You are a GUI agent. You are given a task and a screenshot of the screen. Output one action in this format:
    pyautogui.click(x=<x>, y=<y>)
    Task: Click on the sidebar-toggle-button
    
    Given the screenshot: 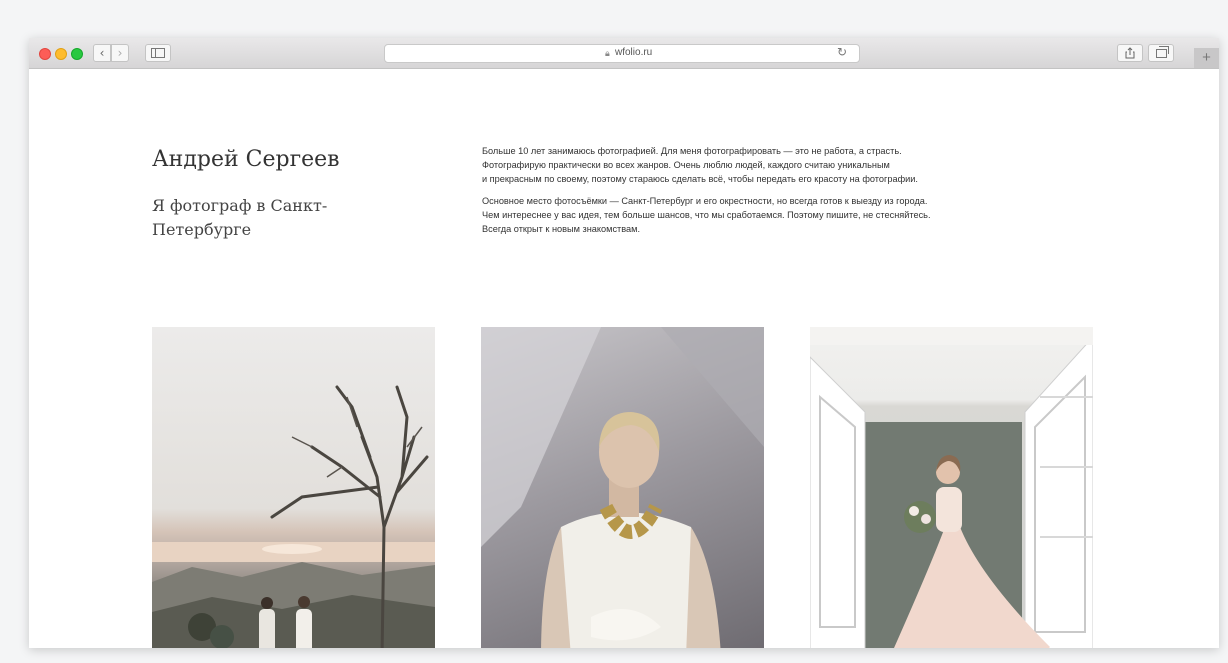 What is the action you would take?
    pyautogui.click(x=158, y=53)
    